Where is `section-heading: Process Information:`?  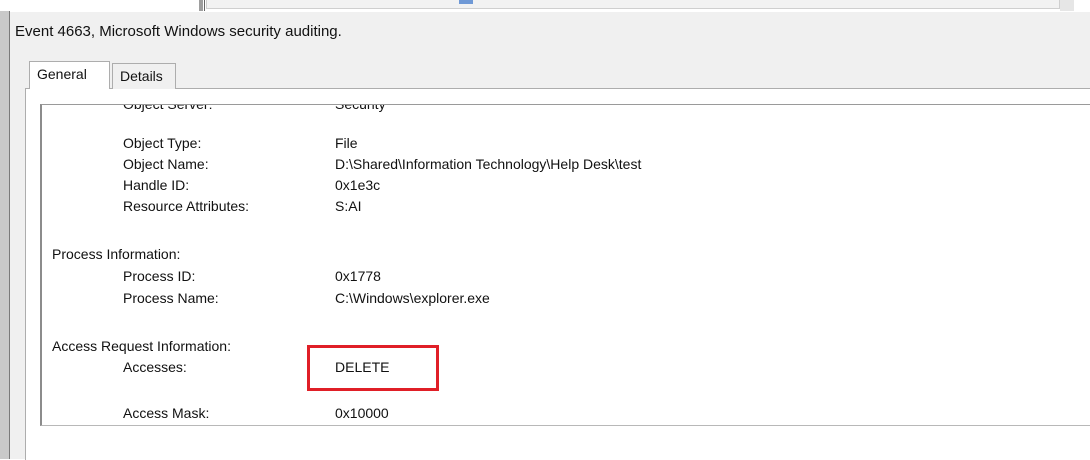 section-heading: Process Information: is located at coordinates (116, 254).